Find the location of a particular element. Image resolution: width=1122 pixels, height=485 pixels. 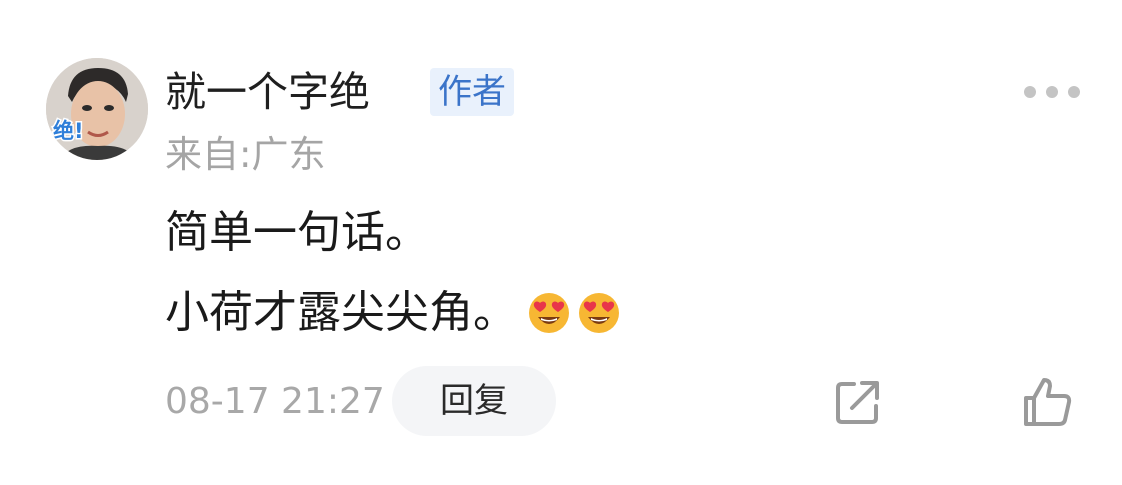

reply-button: 回复 is located at coordinates (474, 401).